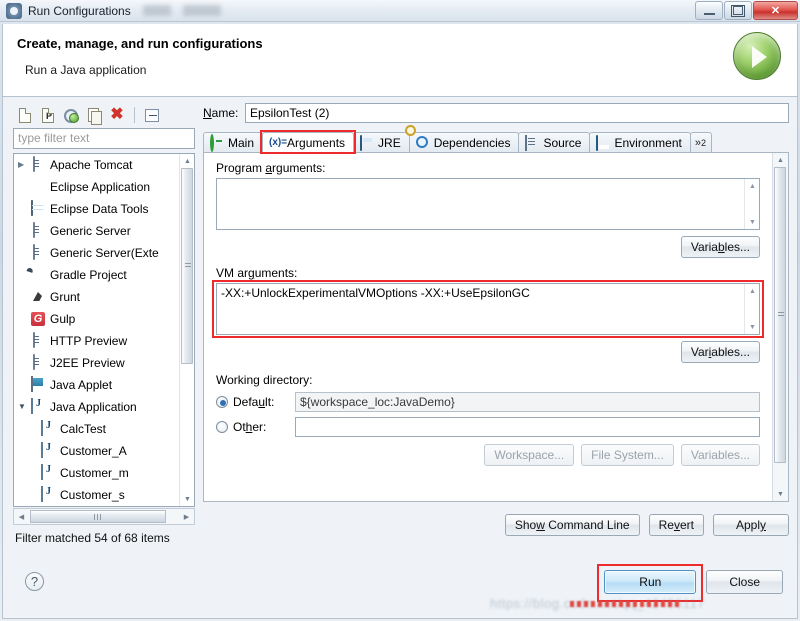  I want to click on apply-button: Apply, so click(750, 525).